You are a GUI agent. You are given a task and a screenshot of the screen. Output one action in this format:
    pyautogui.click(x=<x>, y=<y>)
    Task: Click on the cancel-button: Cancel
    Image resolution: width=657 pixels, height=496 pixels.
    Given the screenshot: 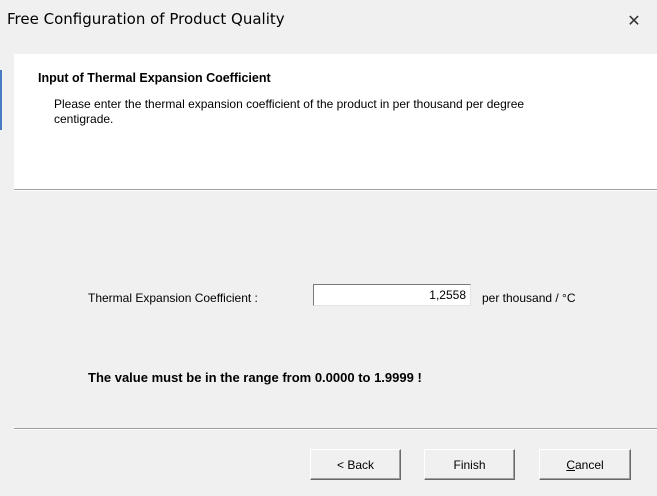 What is the action you would take?
    pyautogui.click(x=585, y=464)
    